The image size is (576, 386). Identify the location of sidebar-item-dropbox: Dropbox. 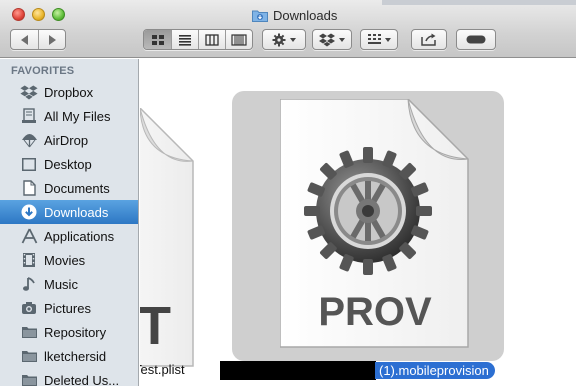
(69, 92).